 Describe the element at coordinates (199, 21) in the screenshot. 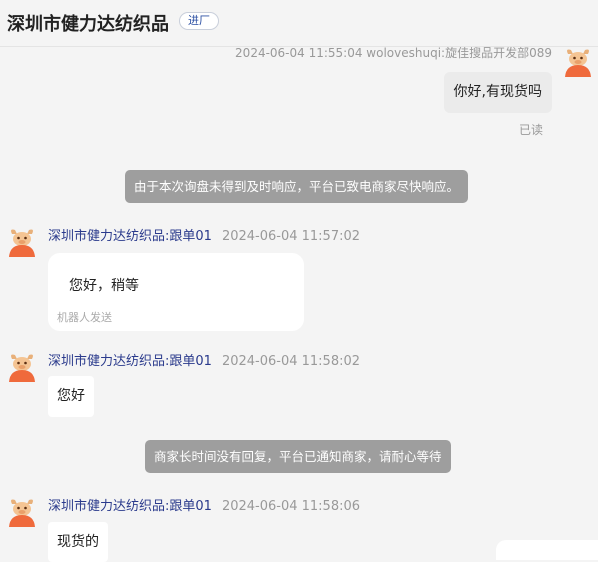

I see `factory-badge: 进厂` at that location.